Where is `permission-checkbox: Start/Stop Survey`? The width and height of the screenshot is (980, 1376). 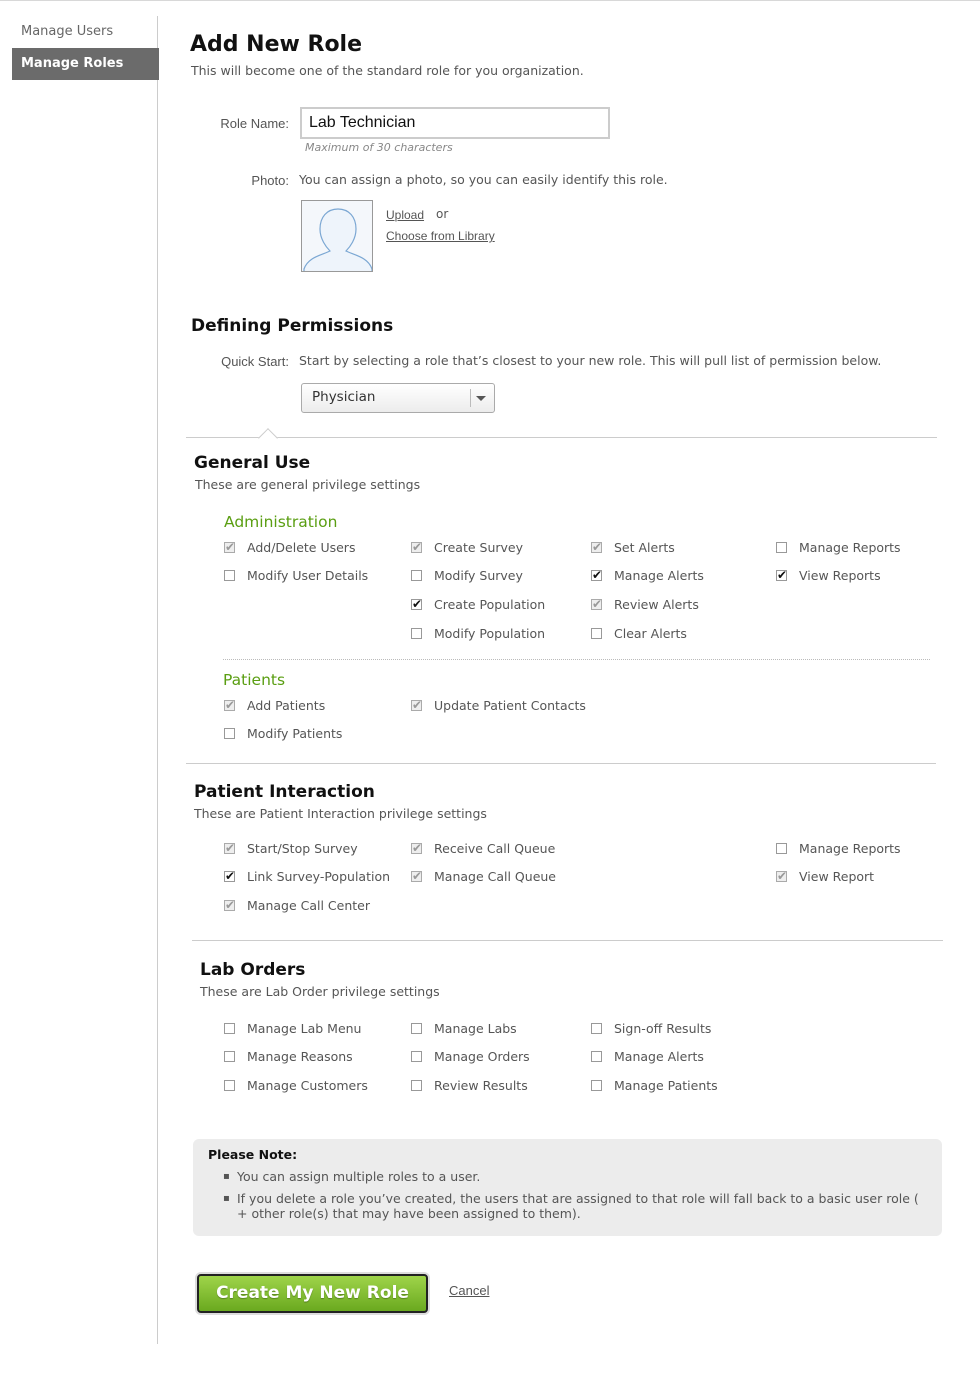 permission-checkbox: Start/Stop Survey is located at coordinates (291, 848).